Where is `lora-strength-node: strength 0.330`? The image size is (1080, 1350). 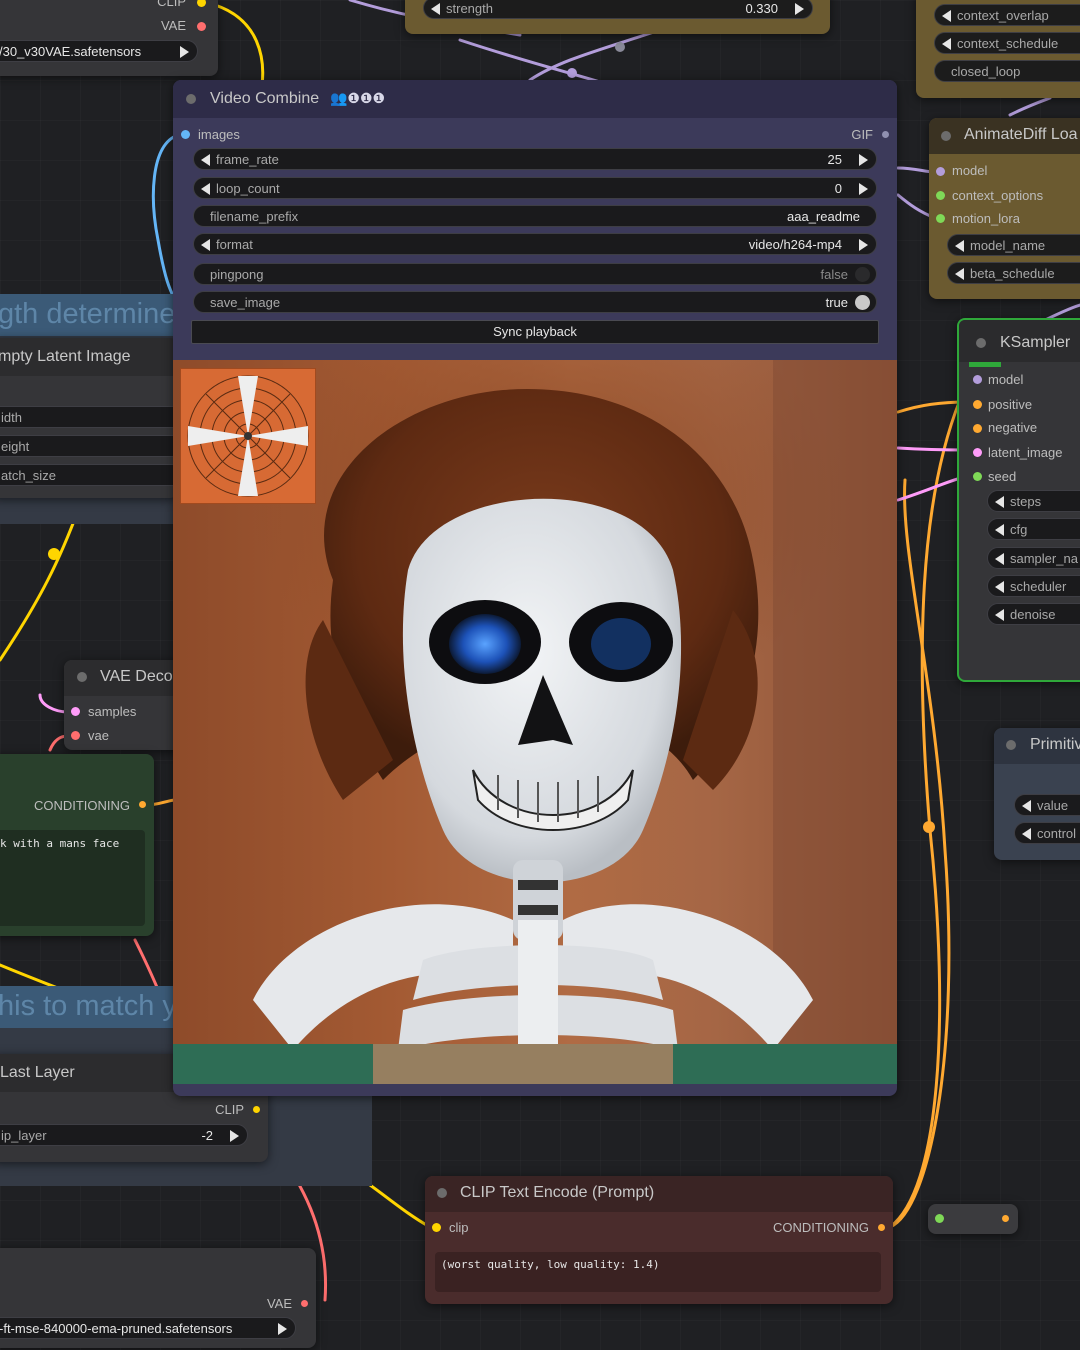
lora-strength-node: strength 0.330 is located at coordinates (617, 17).